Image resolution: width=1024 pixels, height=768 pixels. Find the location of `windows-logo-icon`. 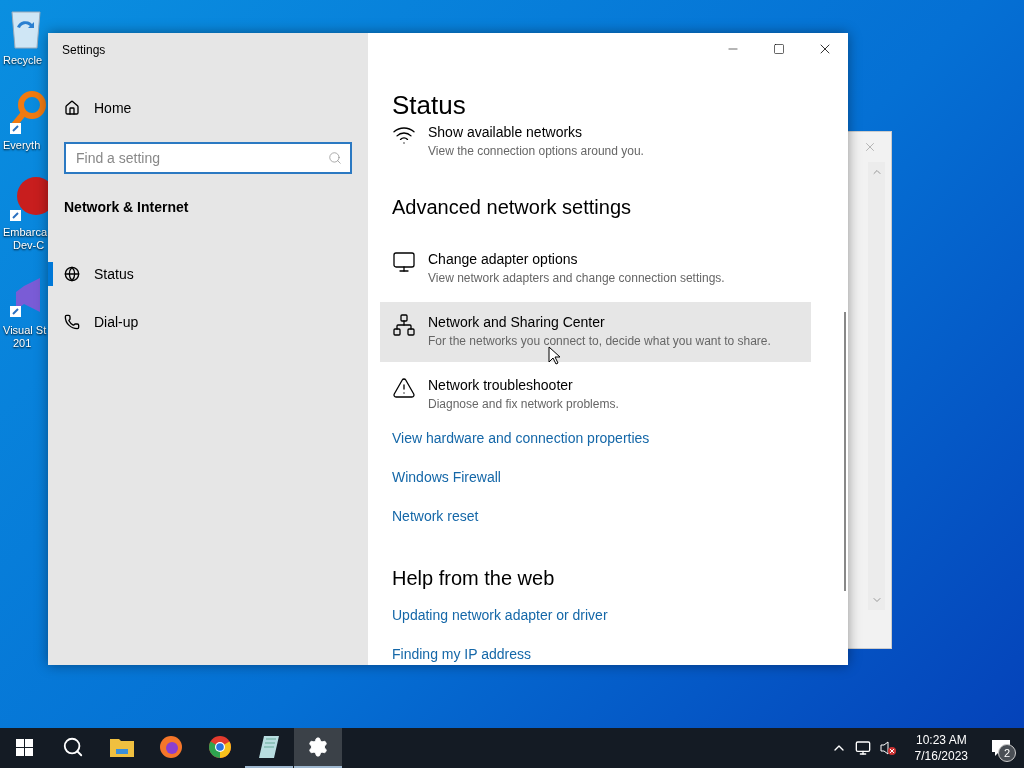

windows-logo-icon is located at coordinates (24, 747).